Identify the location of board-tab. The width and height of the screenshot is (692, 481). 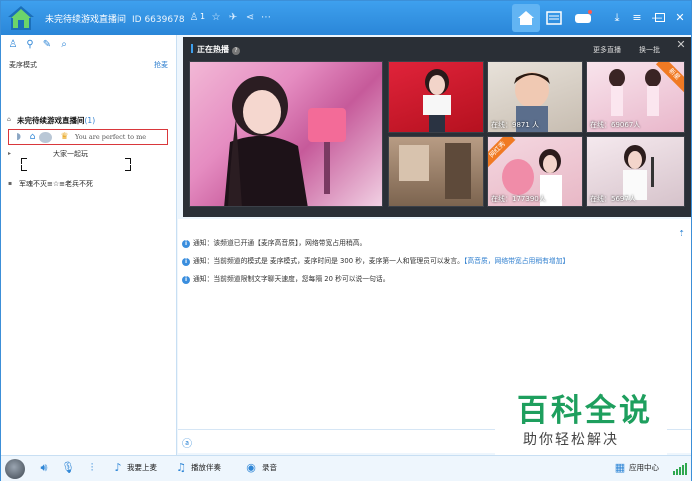
(554, 18).